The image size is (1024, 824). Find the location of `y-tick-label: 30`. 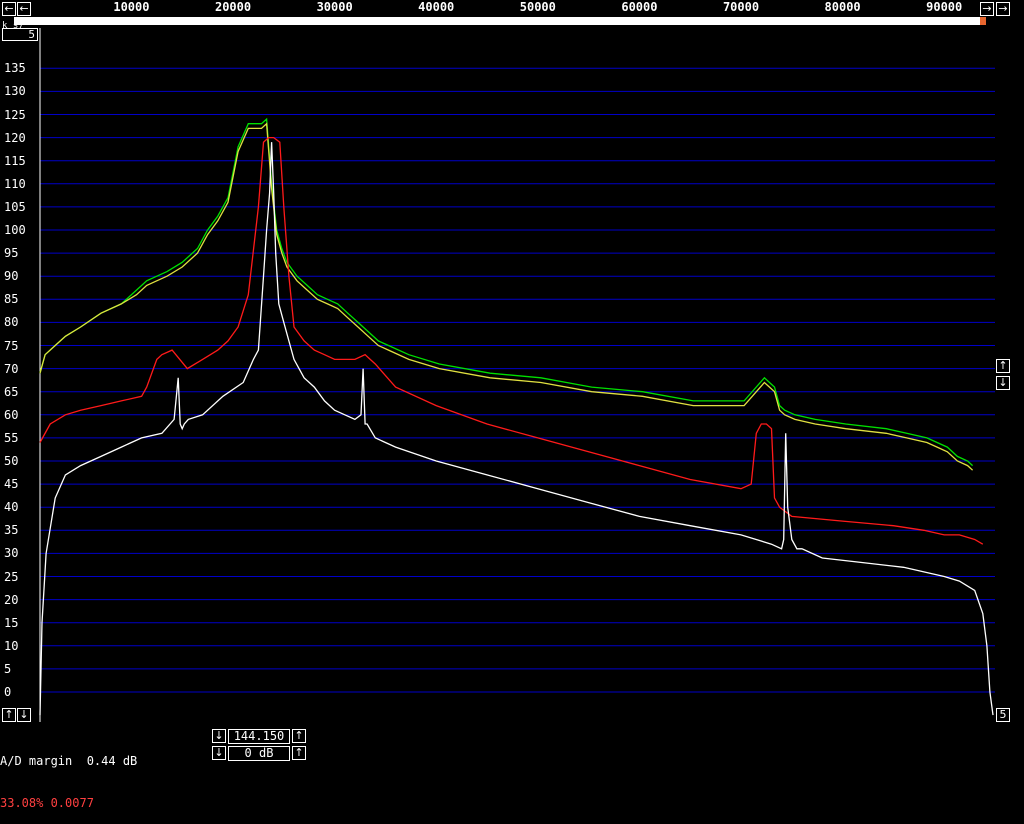

y-tick-label: 30 is located at coordinates (11, 553).